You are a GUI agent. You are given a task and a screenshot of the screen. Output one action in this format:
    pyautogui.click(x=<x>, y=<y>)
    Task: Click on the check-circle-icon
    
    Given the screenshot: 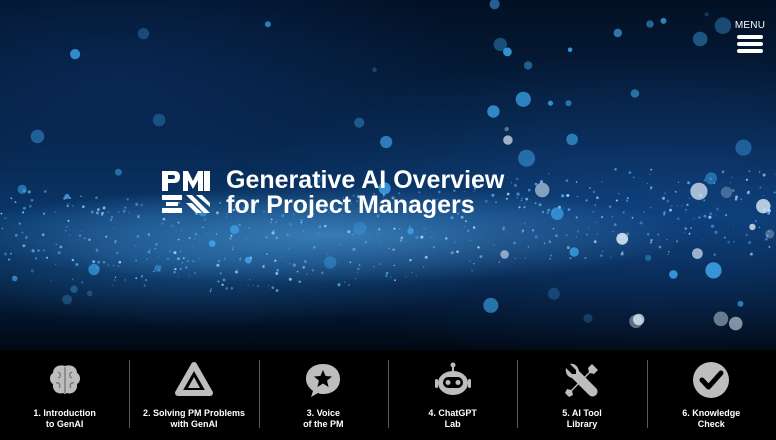 What is the action you would take?
    pyautogui.click(x=711, y=380)
    